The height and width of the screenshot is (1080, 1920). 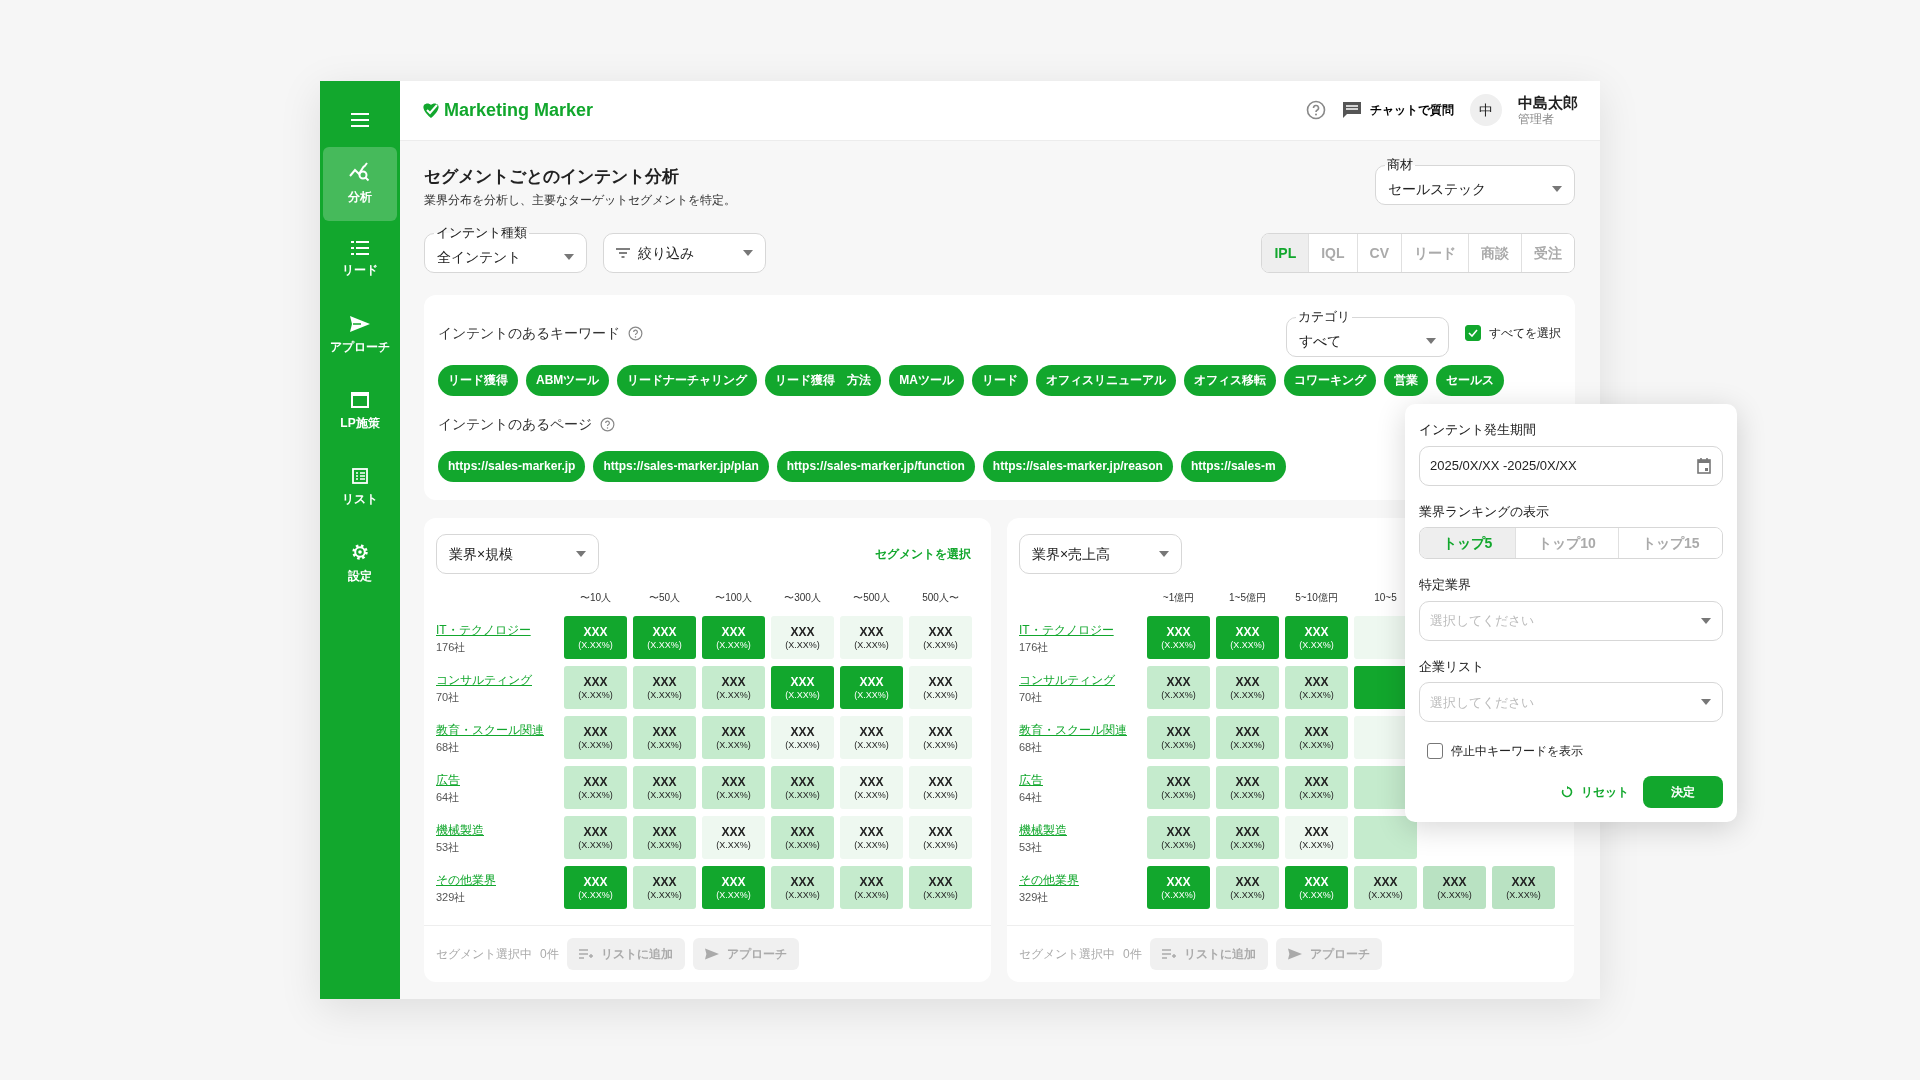 What do you see at coordinates (517, 554) in the screenshot?
I see `segment-select: 業界×規模` at bounding box center [517, 554].